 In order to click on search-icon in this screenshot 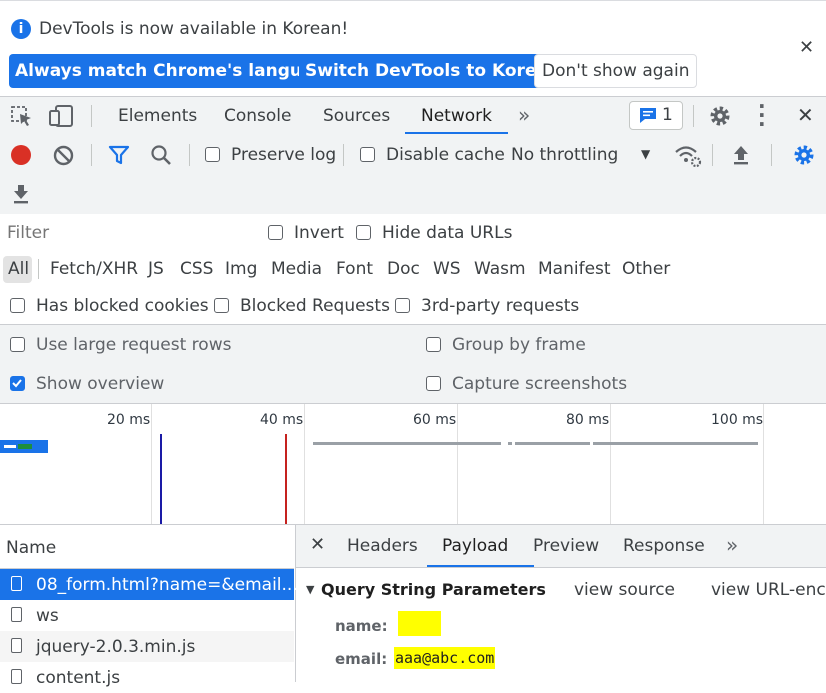, I will do `click(161, 155)`.